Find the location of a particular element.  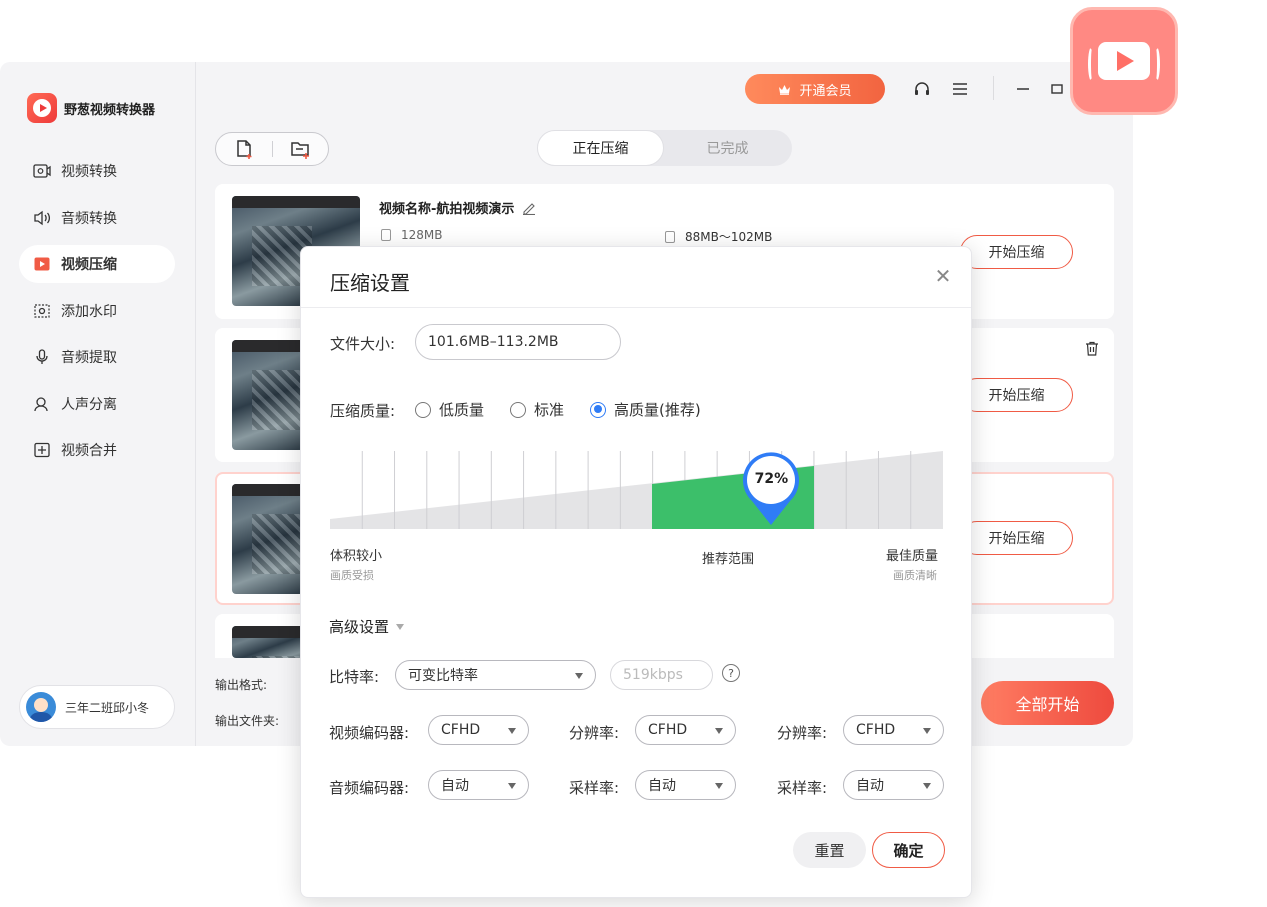

sidebar-item-watermark: 添加水印 is located at coordinates (97, 311).